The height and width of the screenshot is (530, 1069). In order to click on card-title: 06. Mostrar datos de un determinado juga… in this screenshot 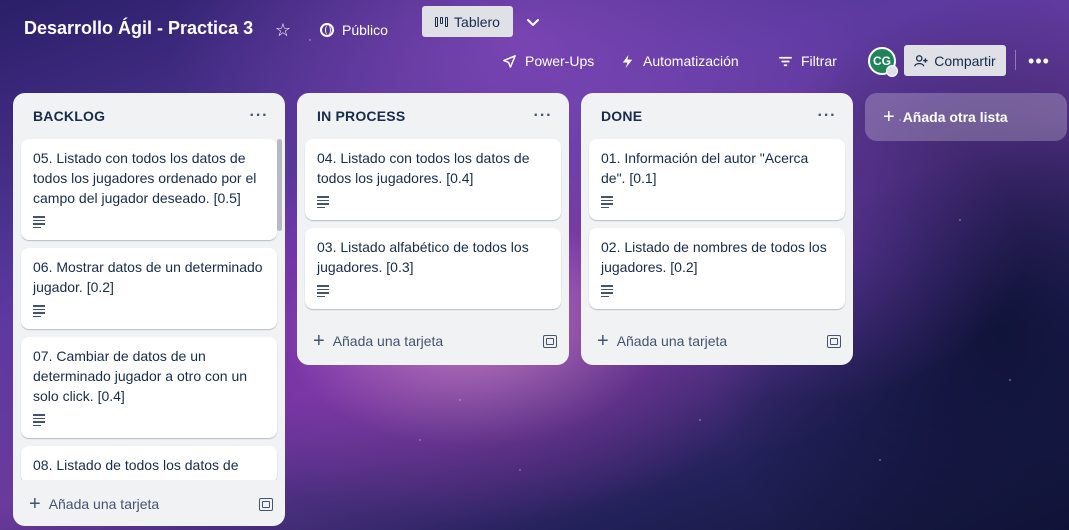, I will do `click(148, 277)`.